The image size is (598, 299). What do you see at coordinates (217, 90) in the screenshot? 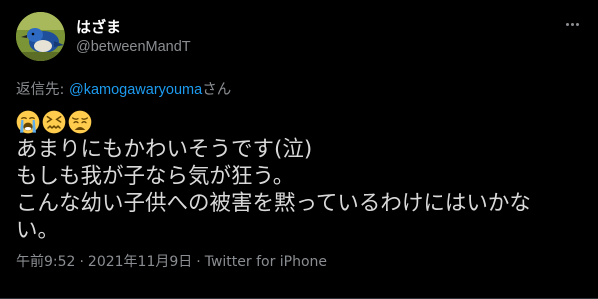
I see `reply-suffix: さん` at bounding box center [217, 90].